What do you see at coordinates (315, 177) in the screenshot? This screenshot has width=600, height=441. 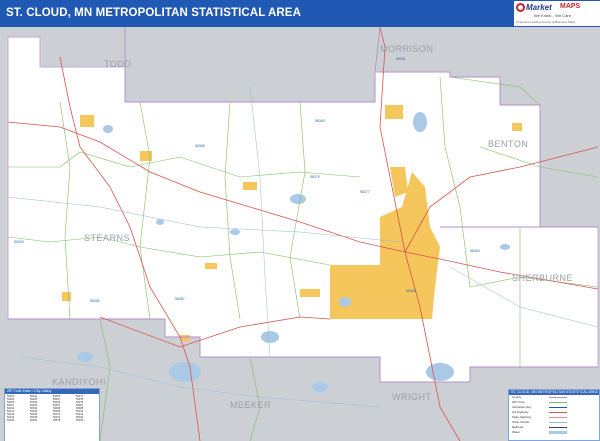 I see `zip-label: 56379` at bounding box center [315, 177].